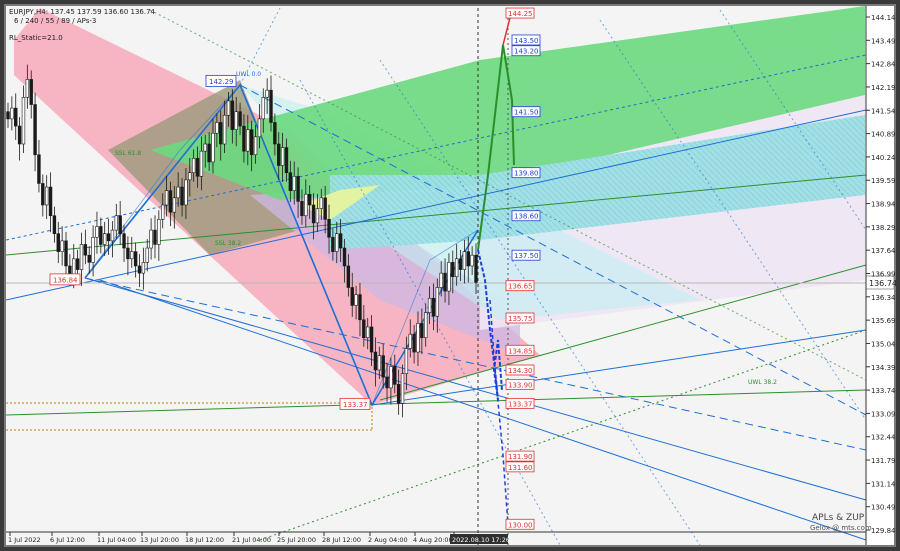  I want to click on price-tick-label: 133.74, so click(883, 391).